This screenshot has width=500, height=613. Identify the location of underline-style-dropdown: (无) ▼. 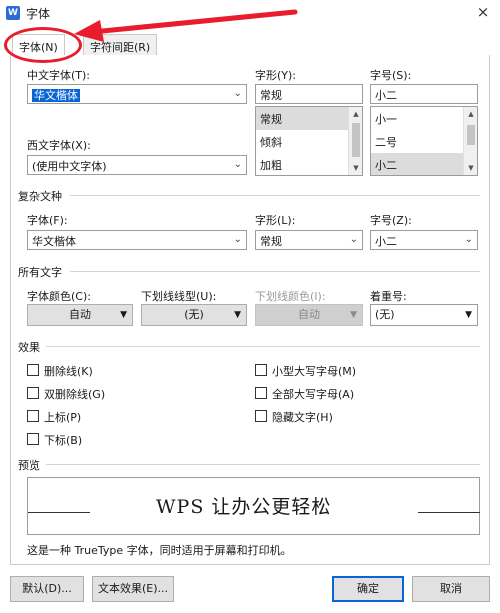
(194, 315).